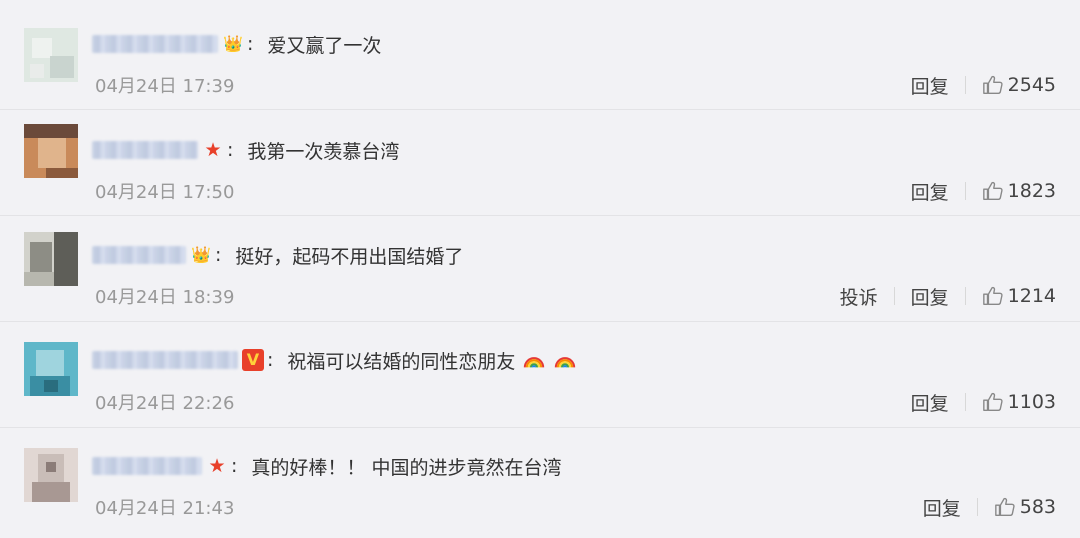  Describe the element at coordinates (1031, 296) in the screenshot. I see `like-count: 1214` at that location.